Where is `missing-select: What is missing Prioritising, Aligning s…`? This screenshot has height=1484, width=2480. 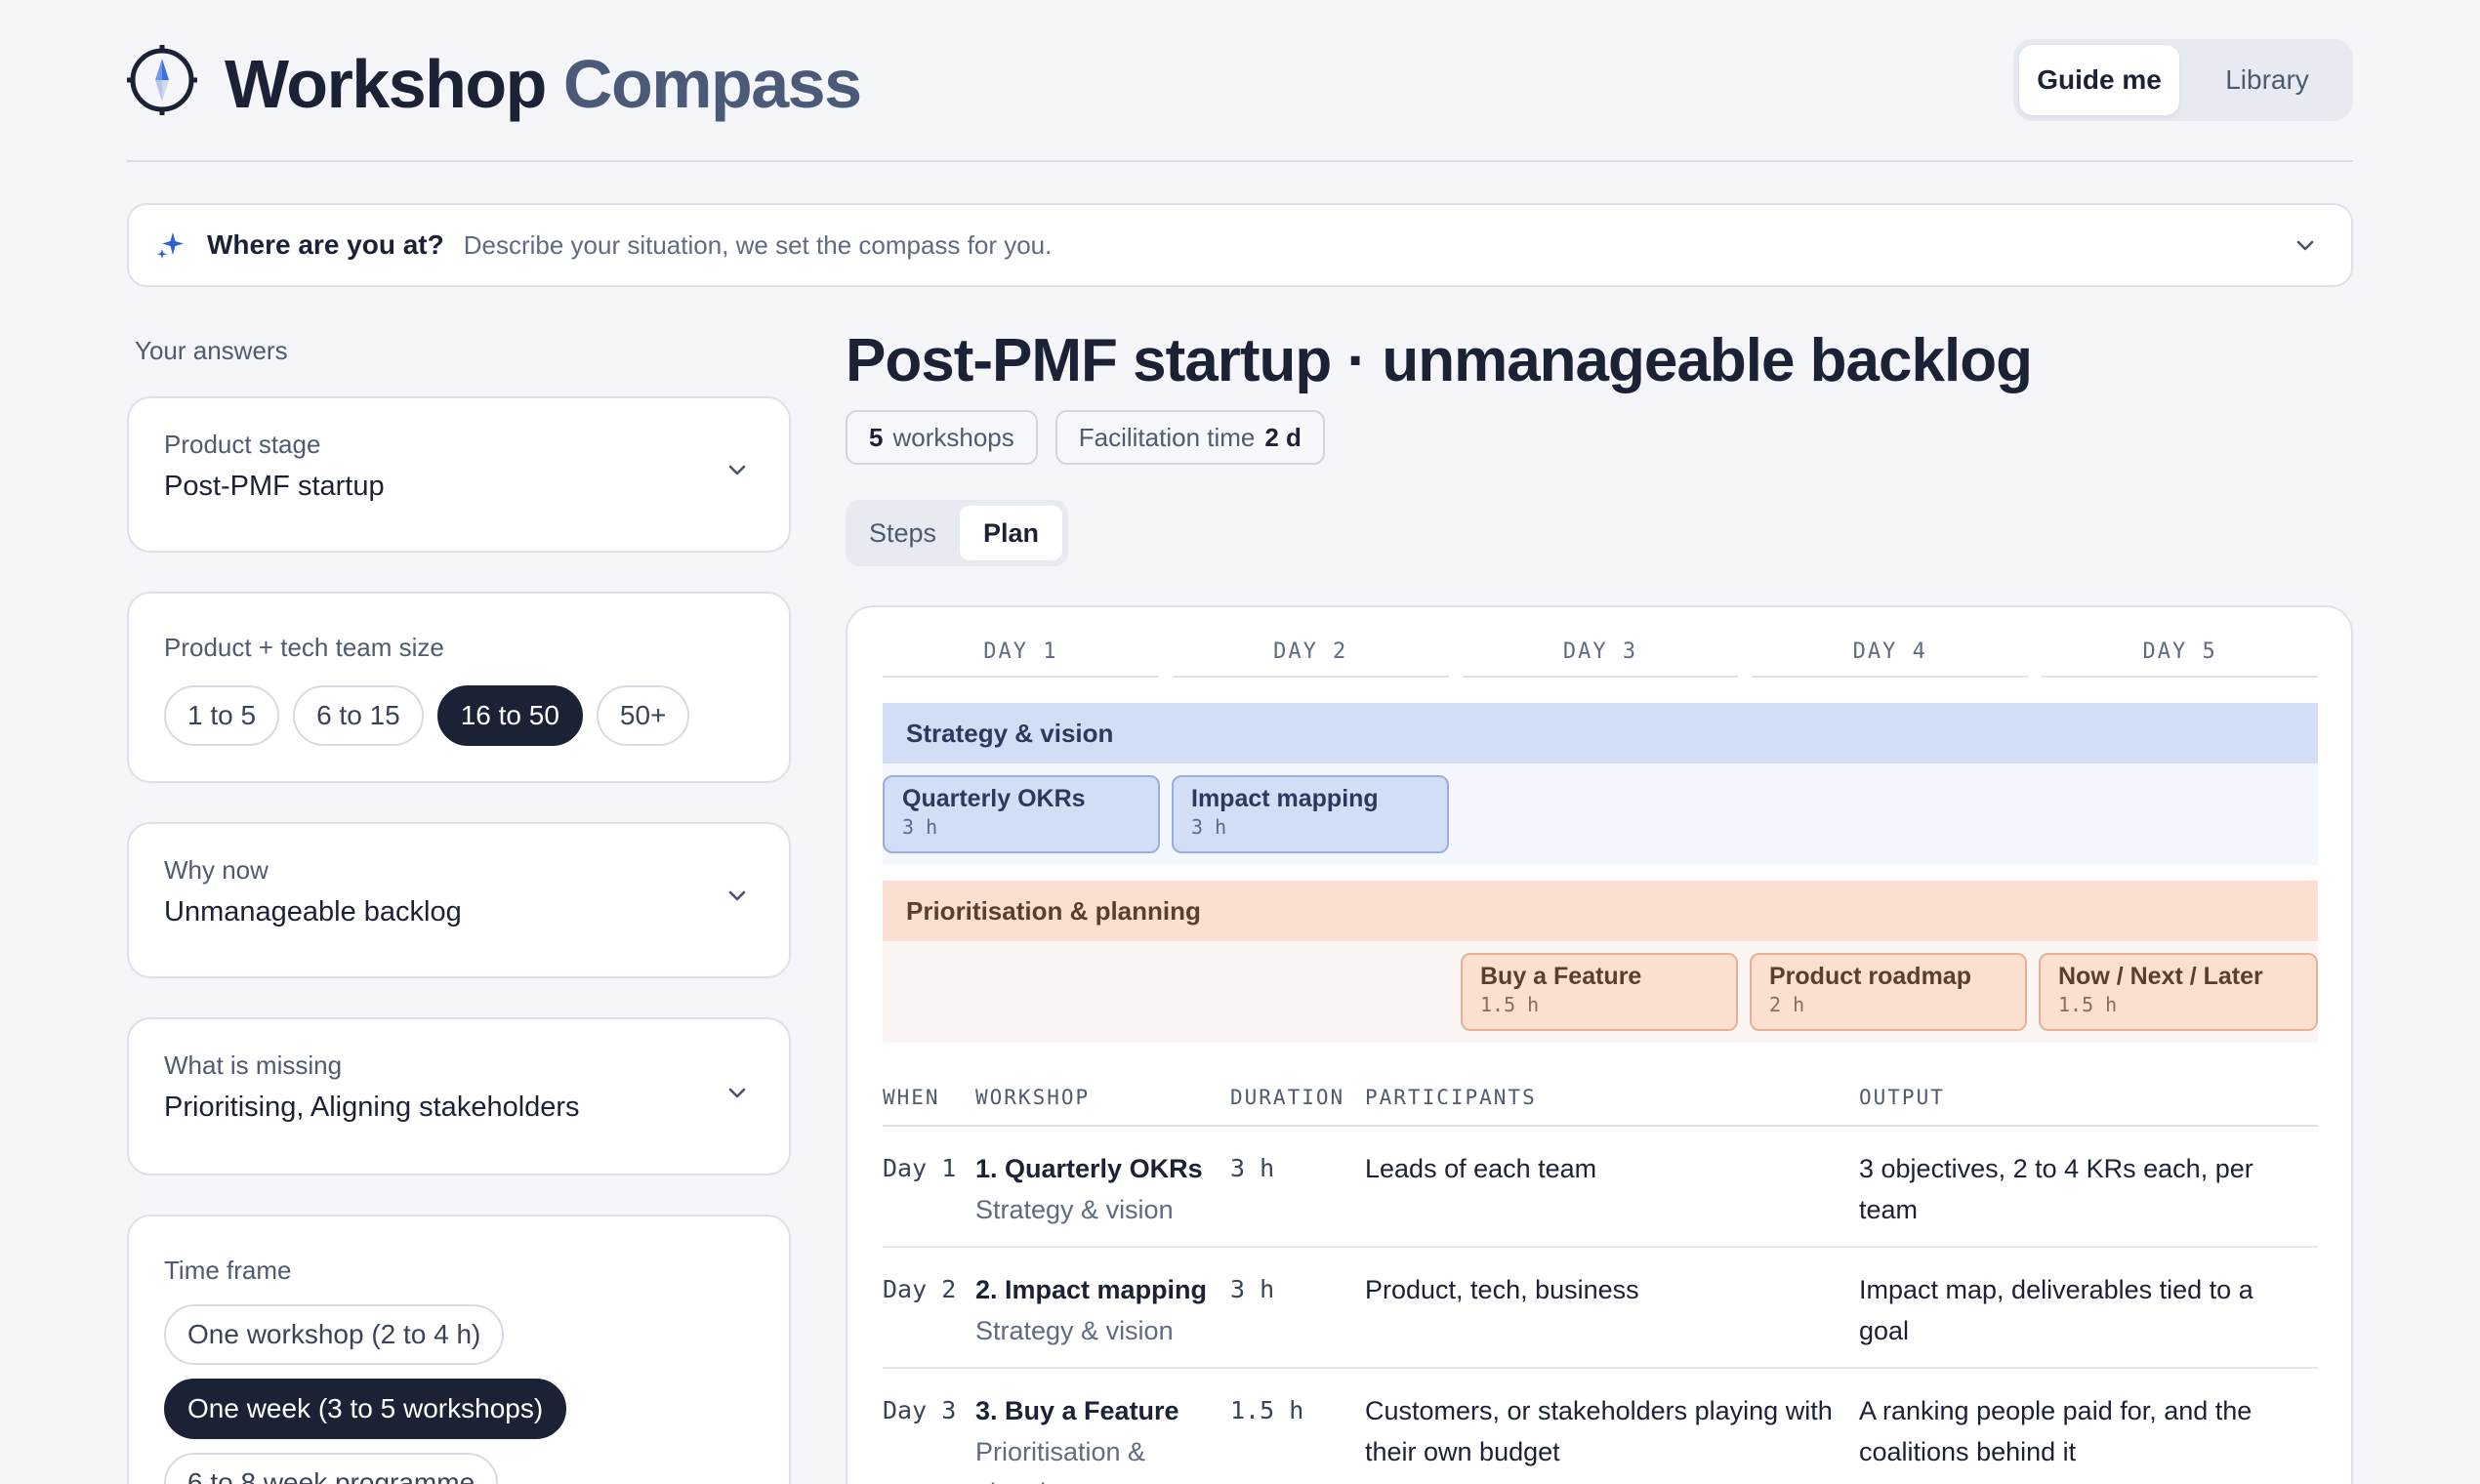 missing-select: What is missing Prioritising, Aligning s… is located at coordinates (459, 1096).